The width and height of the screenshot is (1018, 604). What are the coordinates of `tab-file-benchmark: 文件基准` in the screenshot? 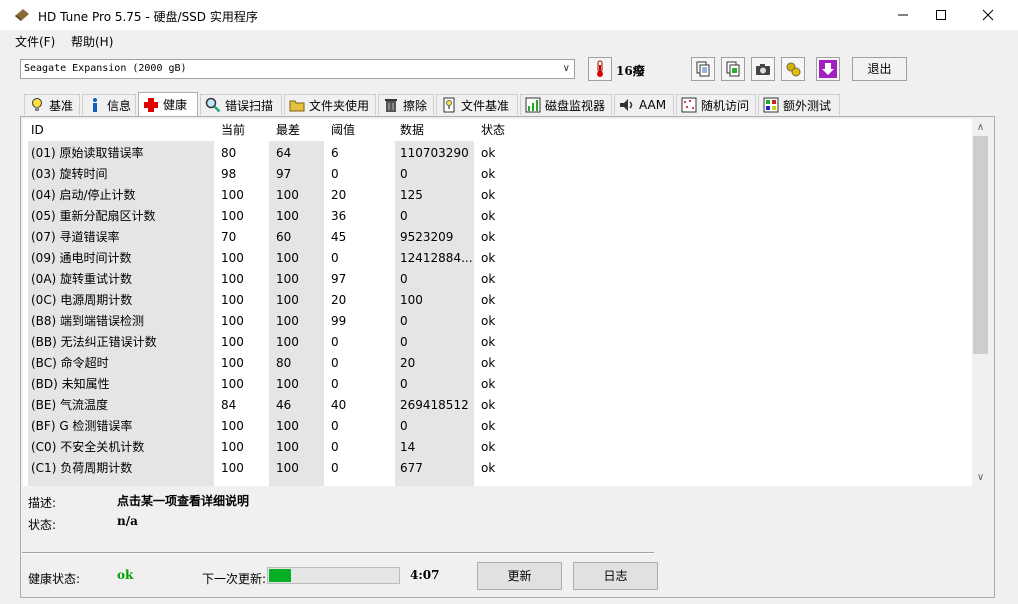 It's located at (477, 104).